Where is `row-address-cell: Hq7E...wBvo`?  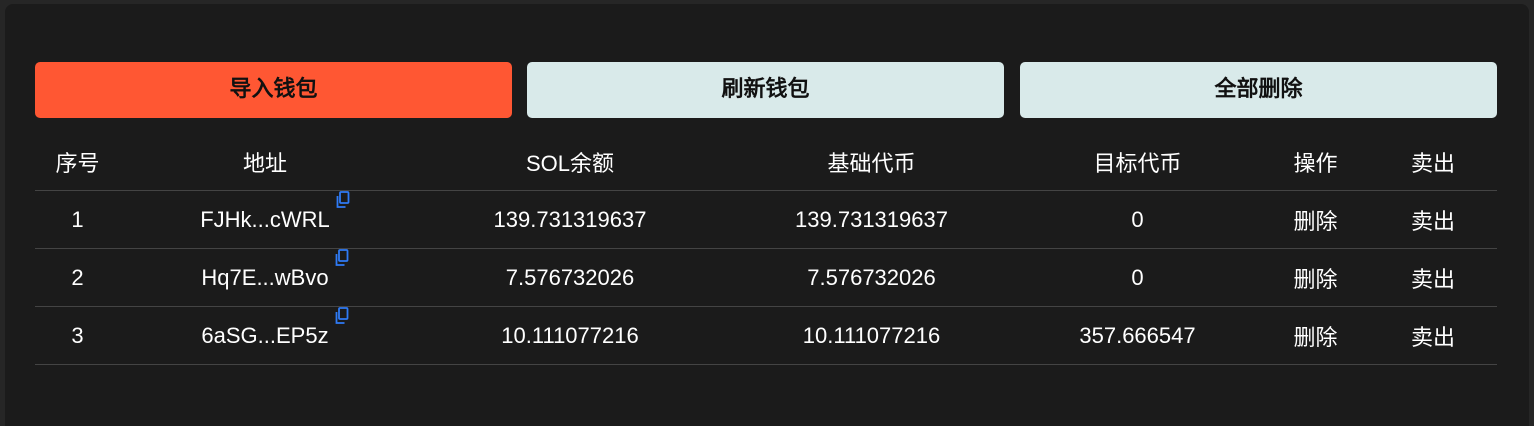
row-address-cell: Hq7E...wBvo is located at coordinates (265, 277).